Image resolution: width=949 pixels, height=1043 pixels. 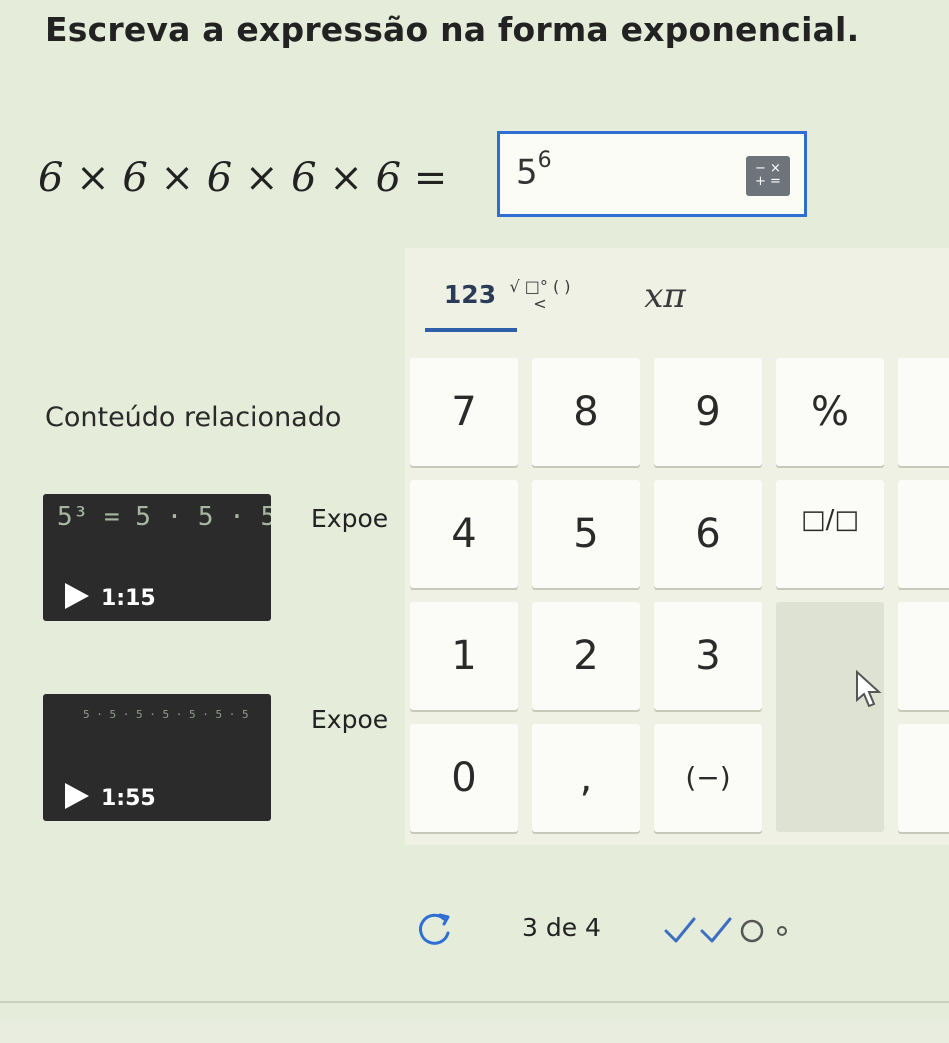 What do you see at coordinates (470, 294) in the screenshot?
I see `tab-numbers: 123` at bounding box center [470, 294].